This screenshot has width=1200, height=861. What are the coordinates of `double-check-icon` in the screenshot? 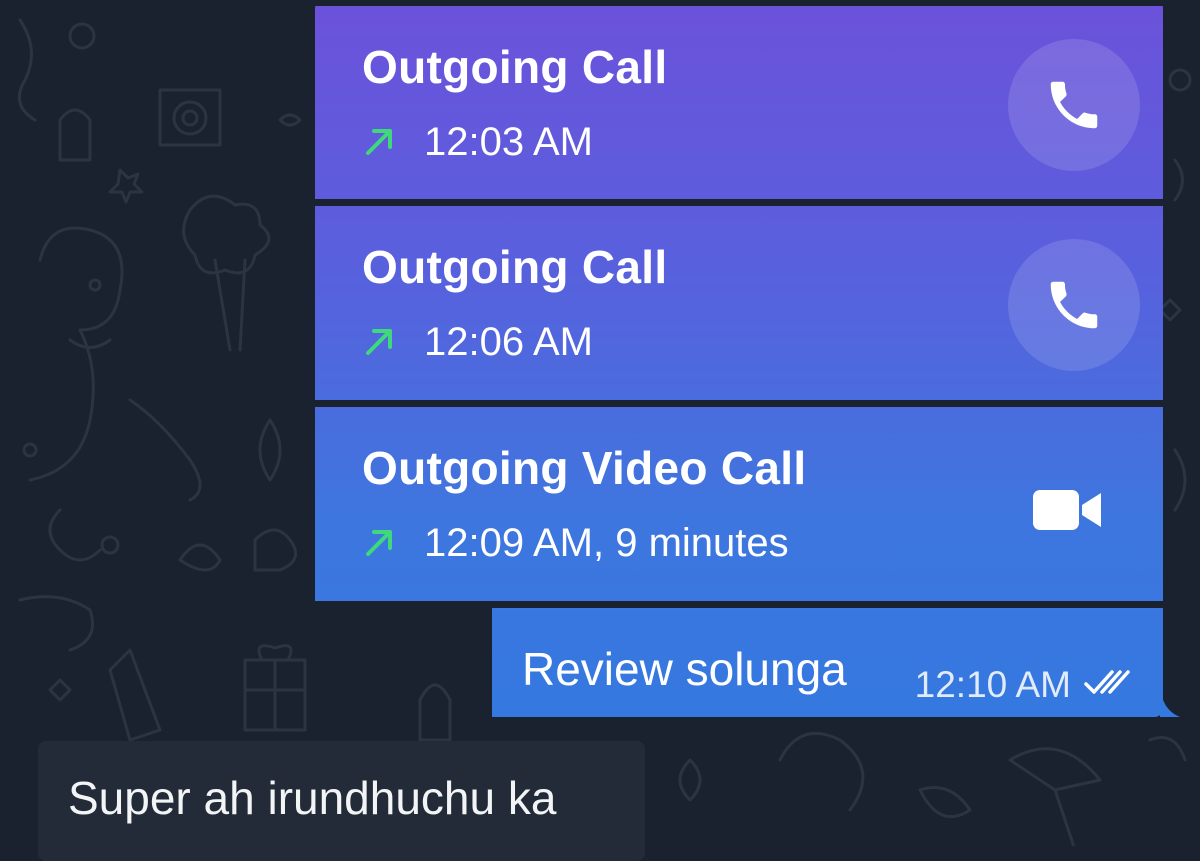 It's located at (1107, 682).